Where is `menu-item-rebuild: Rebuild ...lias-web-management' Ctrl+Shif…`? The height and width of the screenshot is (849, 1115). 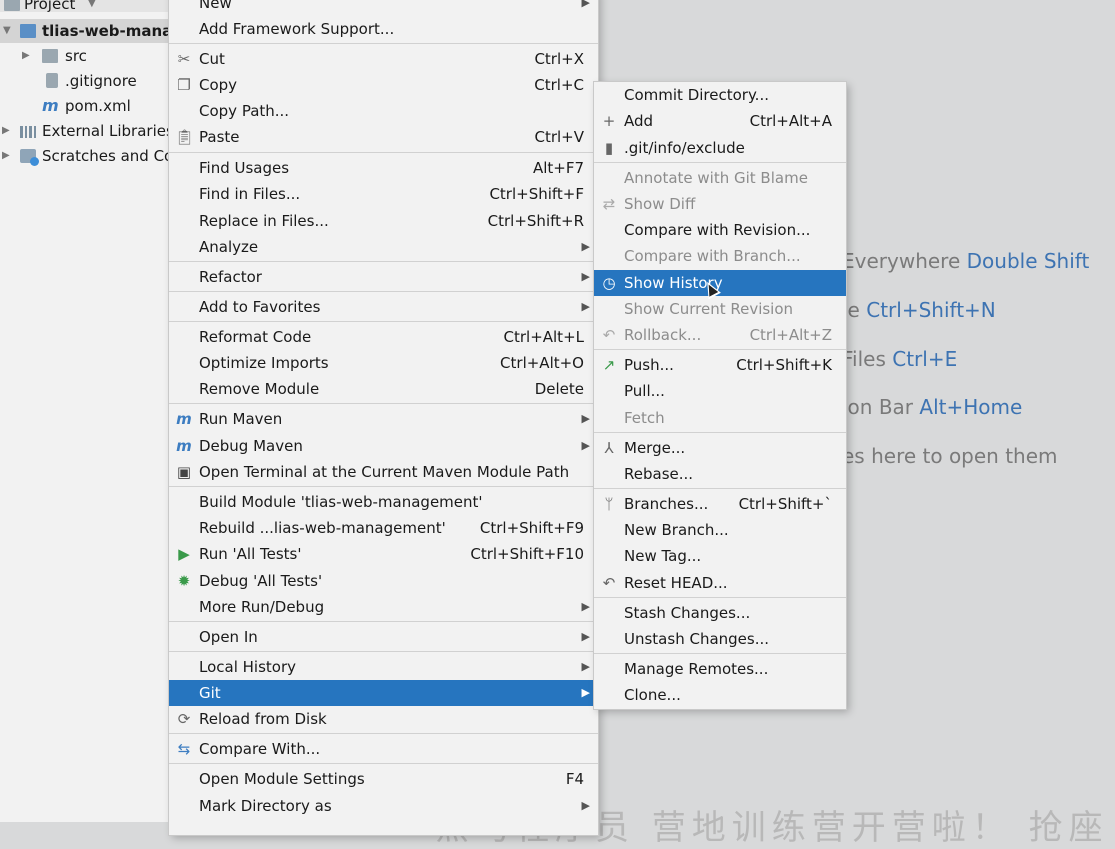 menu-item-rebuild: Rebuild ...lias-web-management' Ctrl+Shif… is located at coordinates (383, 528).